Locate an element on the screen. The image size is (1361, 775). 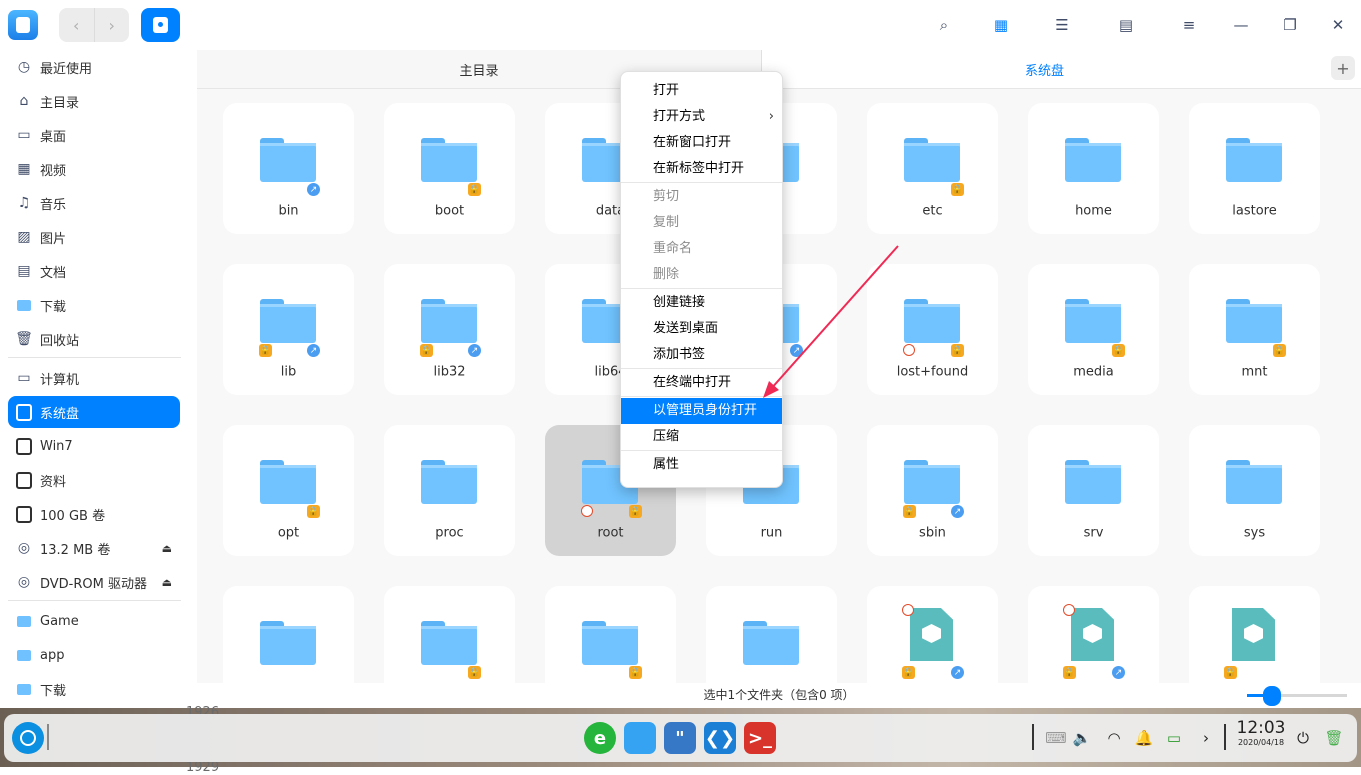
context-menu-item-label: 打开方式 is located at coordinates (679, 116).